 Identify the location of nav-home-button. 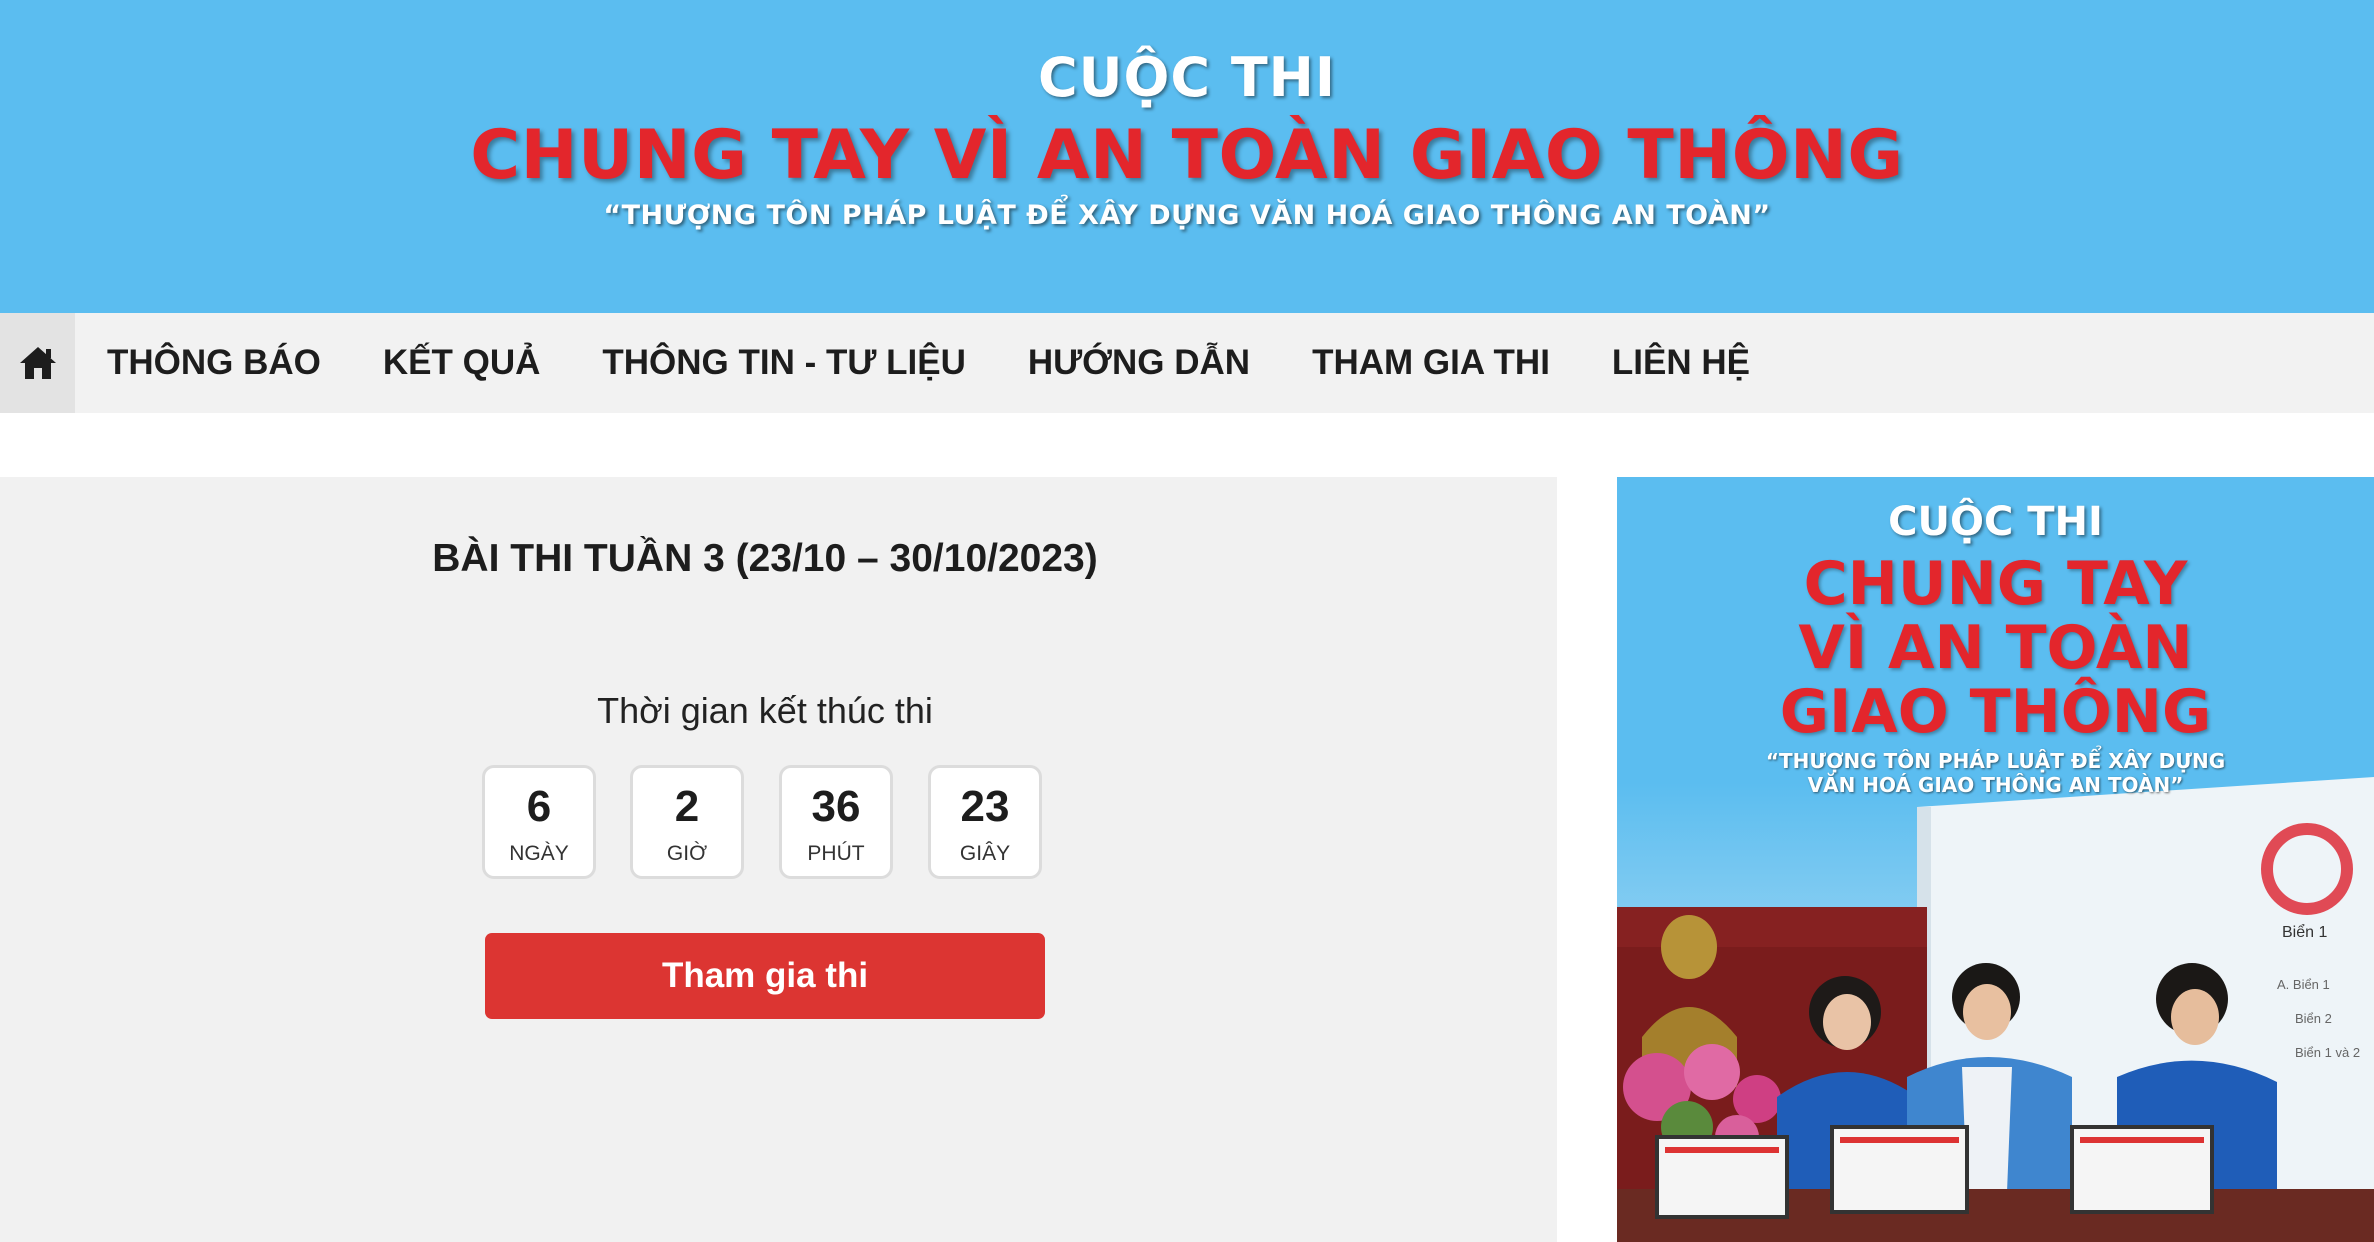
(37, 363).